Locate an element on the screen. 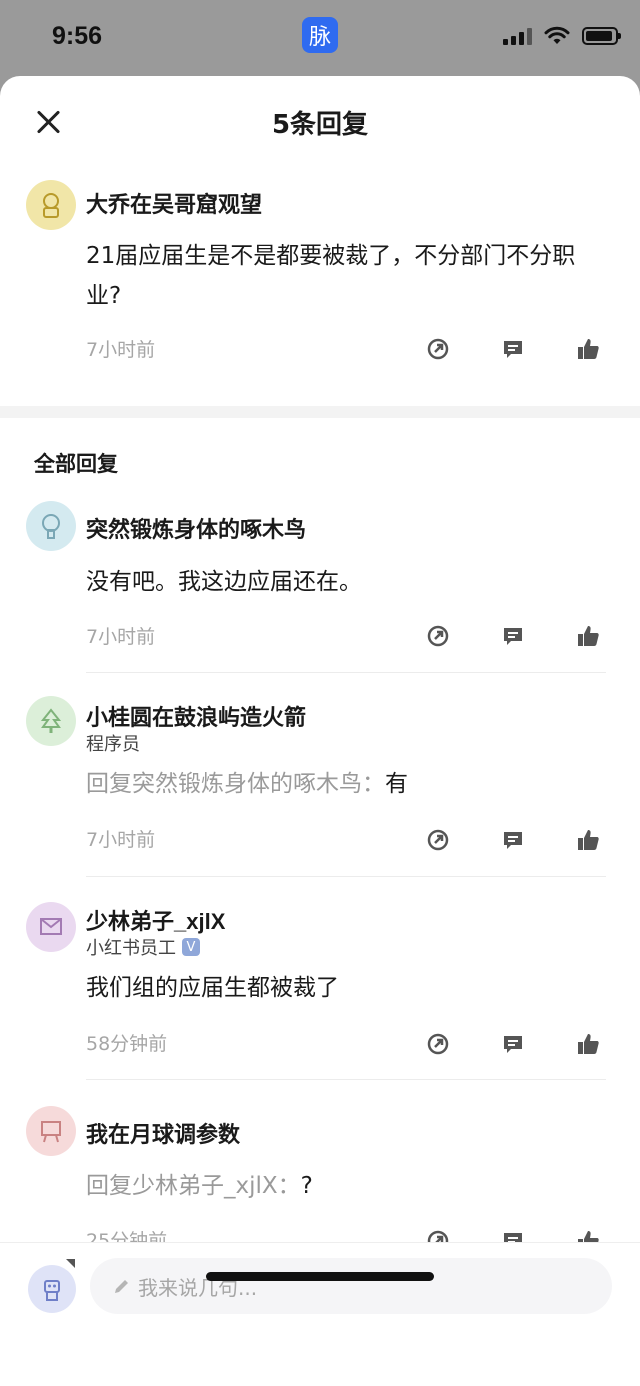 Image resolution: width=640 pixels, height=1386 pixels. reply-author-title: 小红书员工 V is located at coordinates (143, 947).